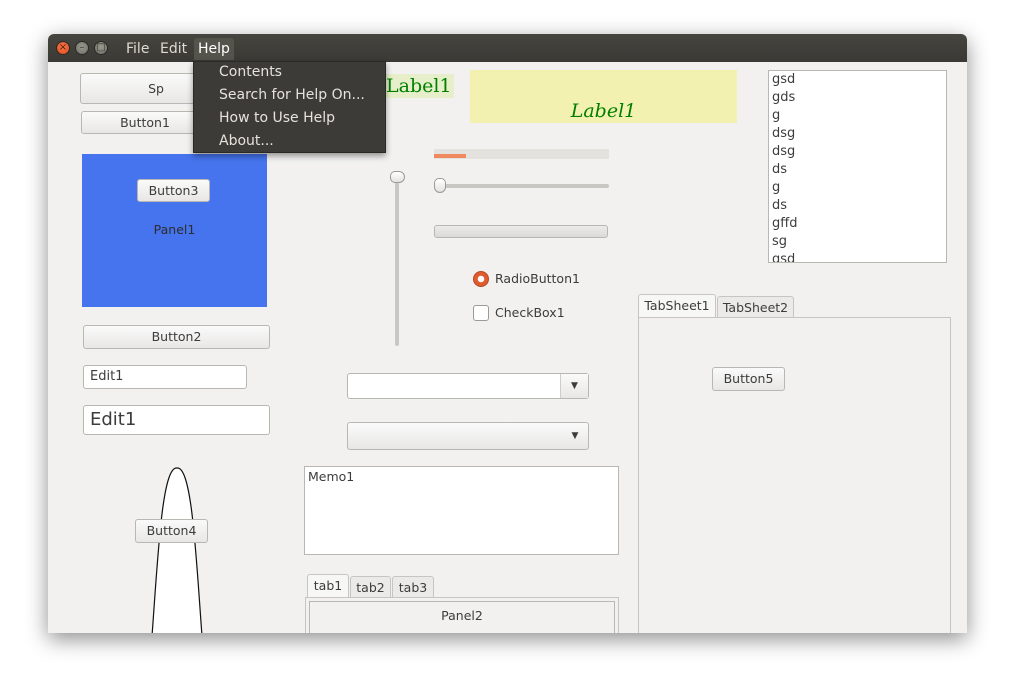 Image resolution: width=1022 pixels, height=689 pixels. I want to click on tab-tab1: tab1, so click(328, 586).